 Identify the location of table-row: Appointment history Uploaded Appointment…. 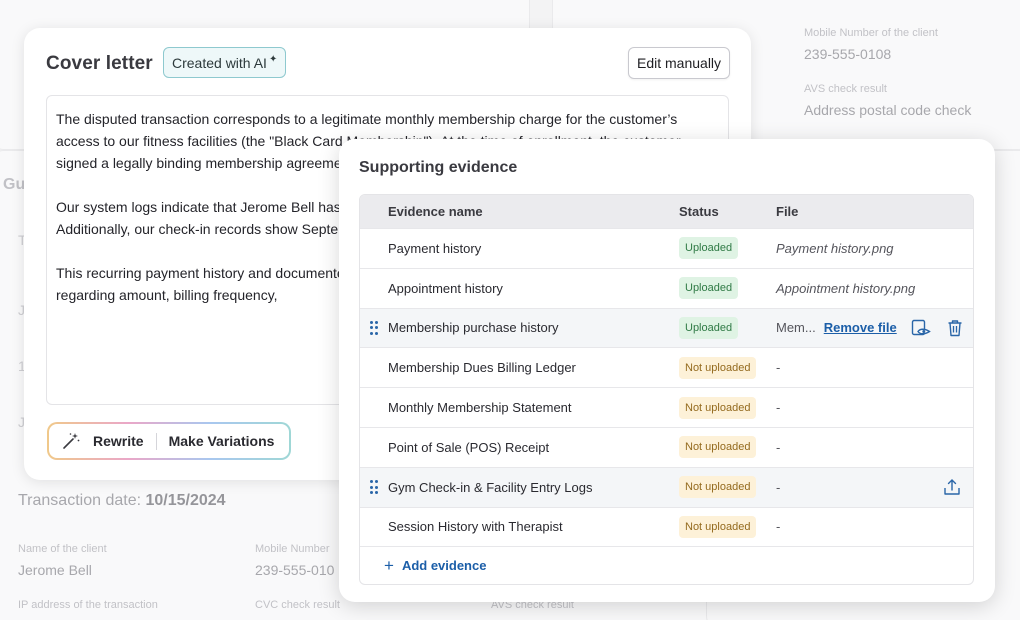
(666, 287).